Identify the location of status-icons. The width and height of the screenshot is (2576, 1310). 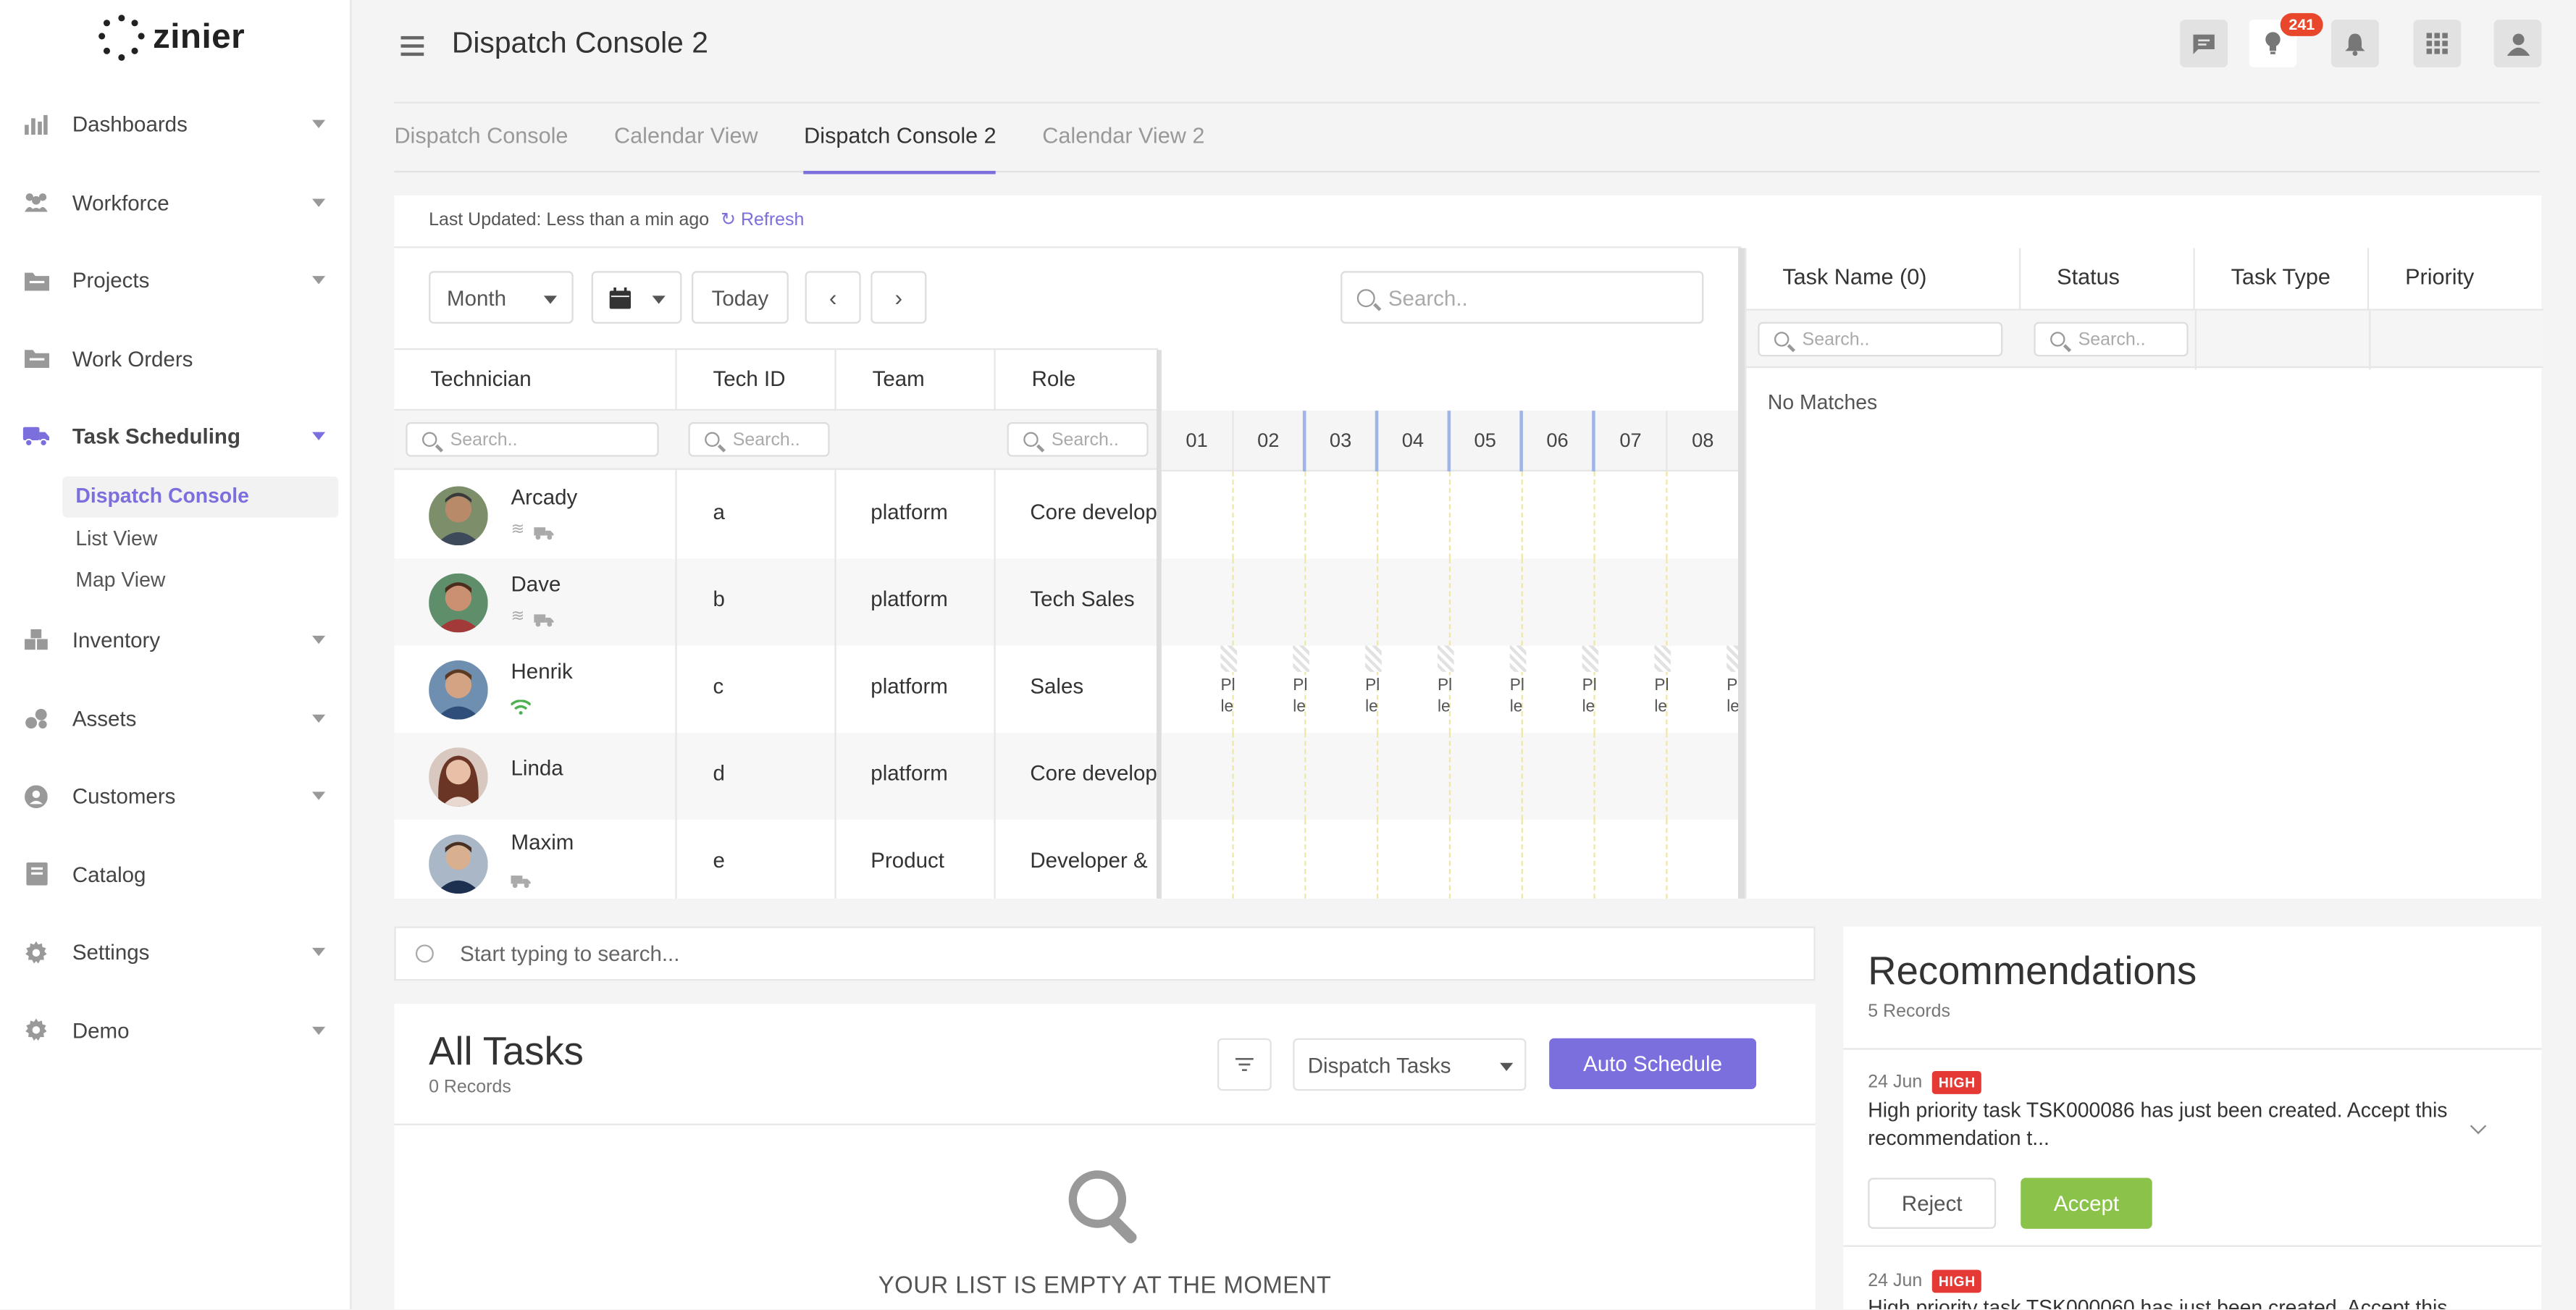
(521, 707).